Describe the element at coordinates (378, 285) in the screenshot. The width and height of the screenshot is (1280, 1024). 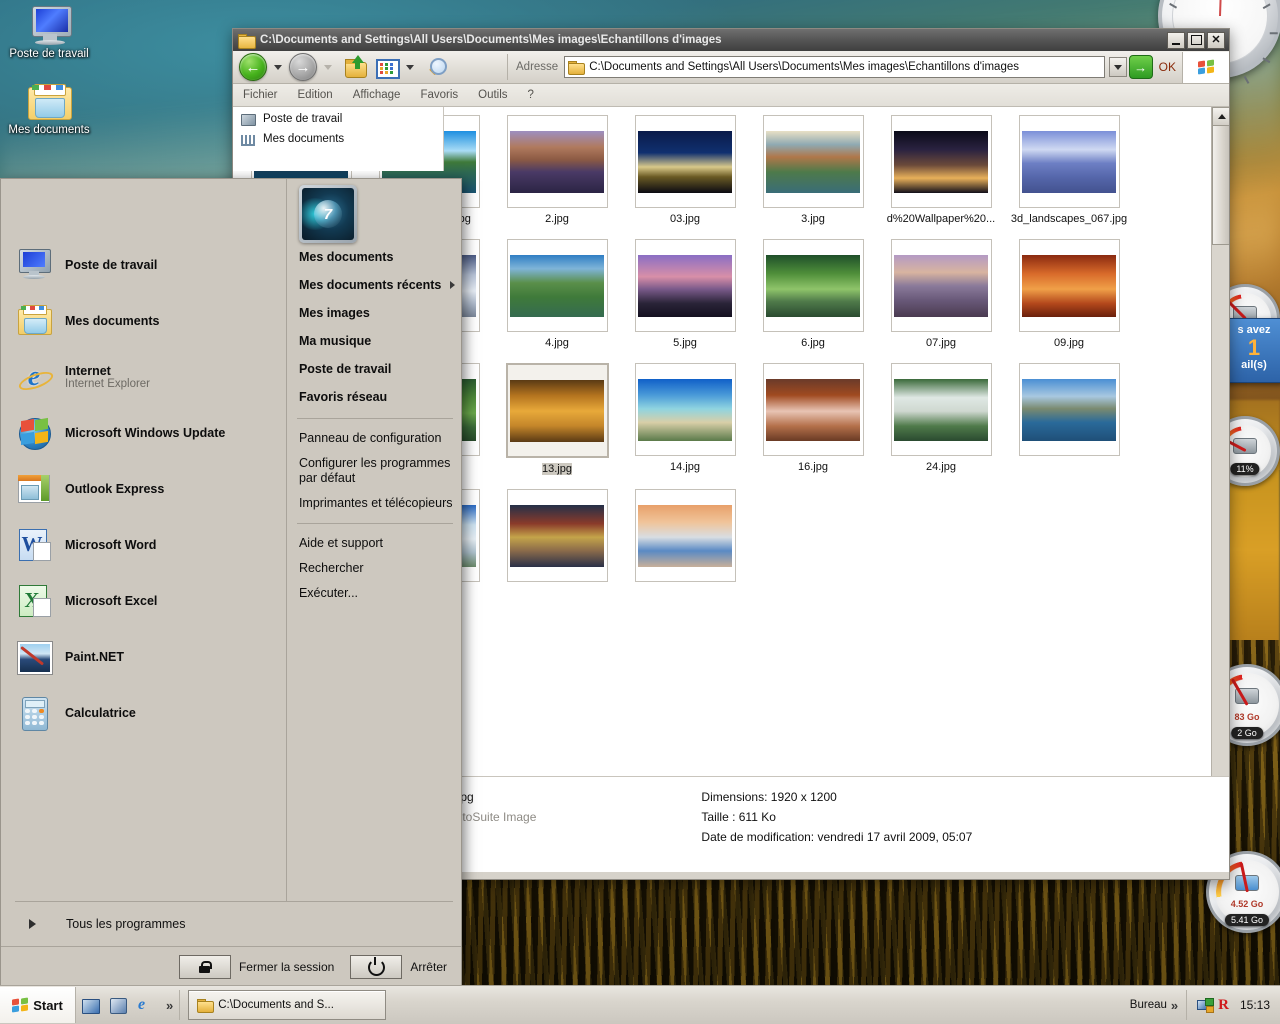
I see `start-menu-right-item: Mes documents récents` at that location.